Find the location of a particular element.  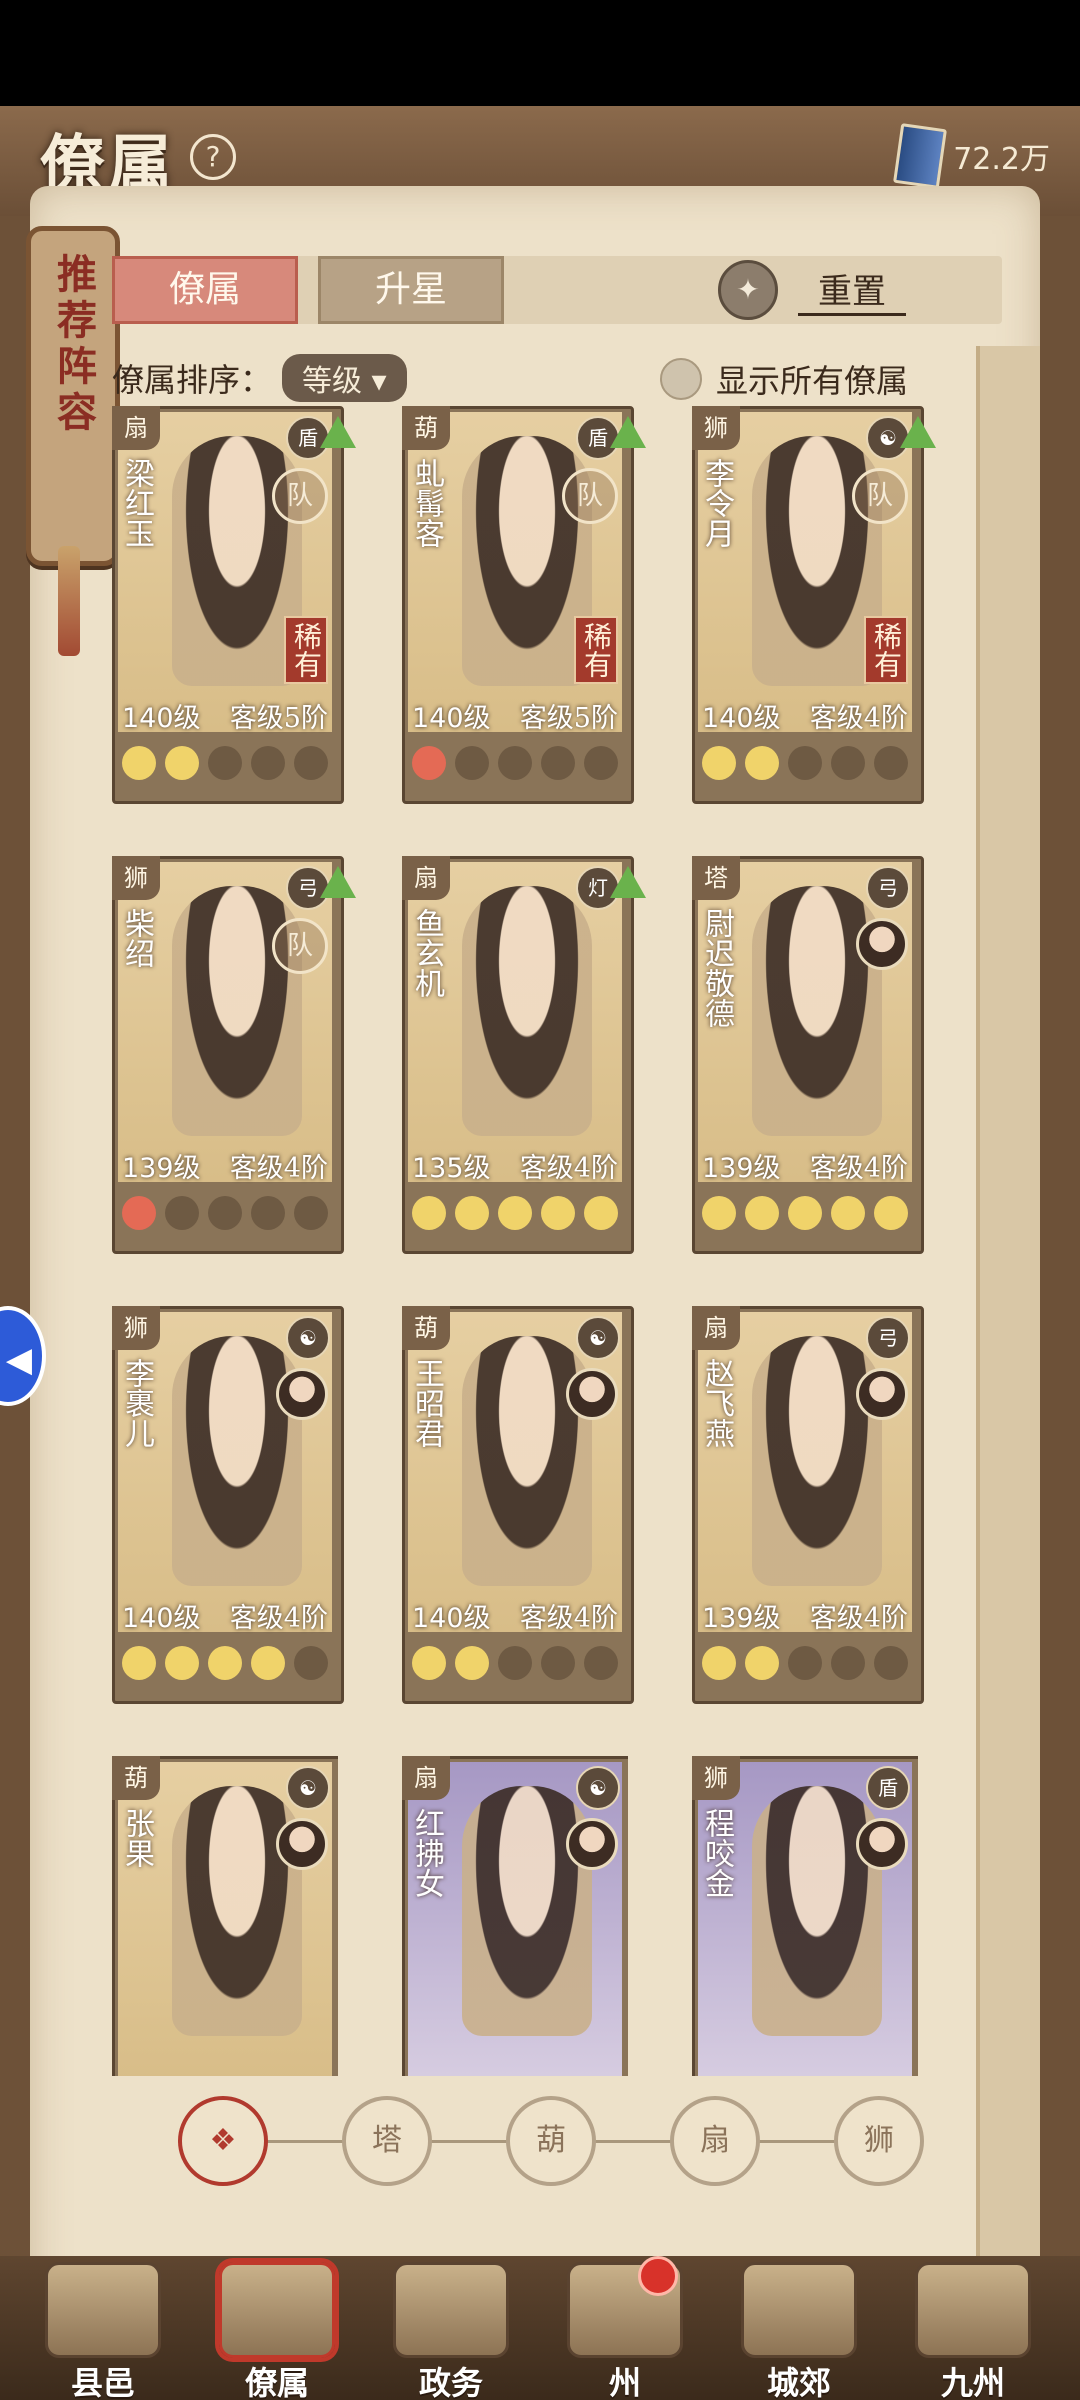

retainer-name: 李令月 is located at coordinates (716, 503).